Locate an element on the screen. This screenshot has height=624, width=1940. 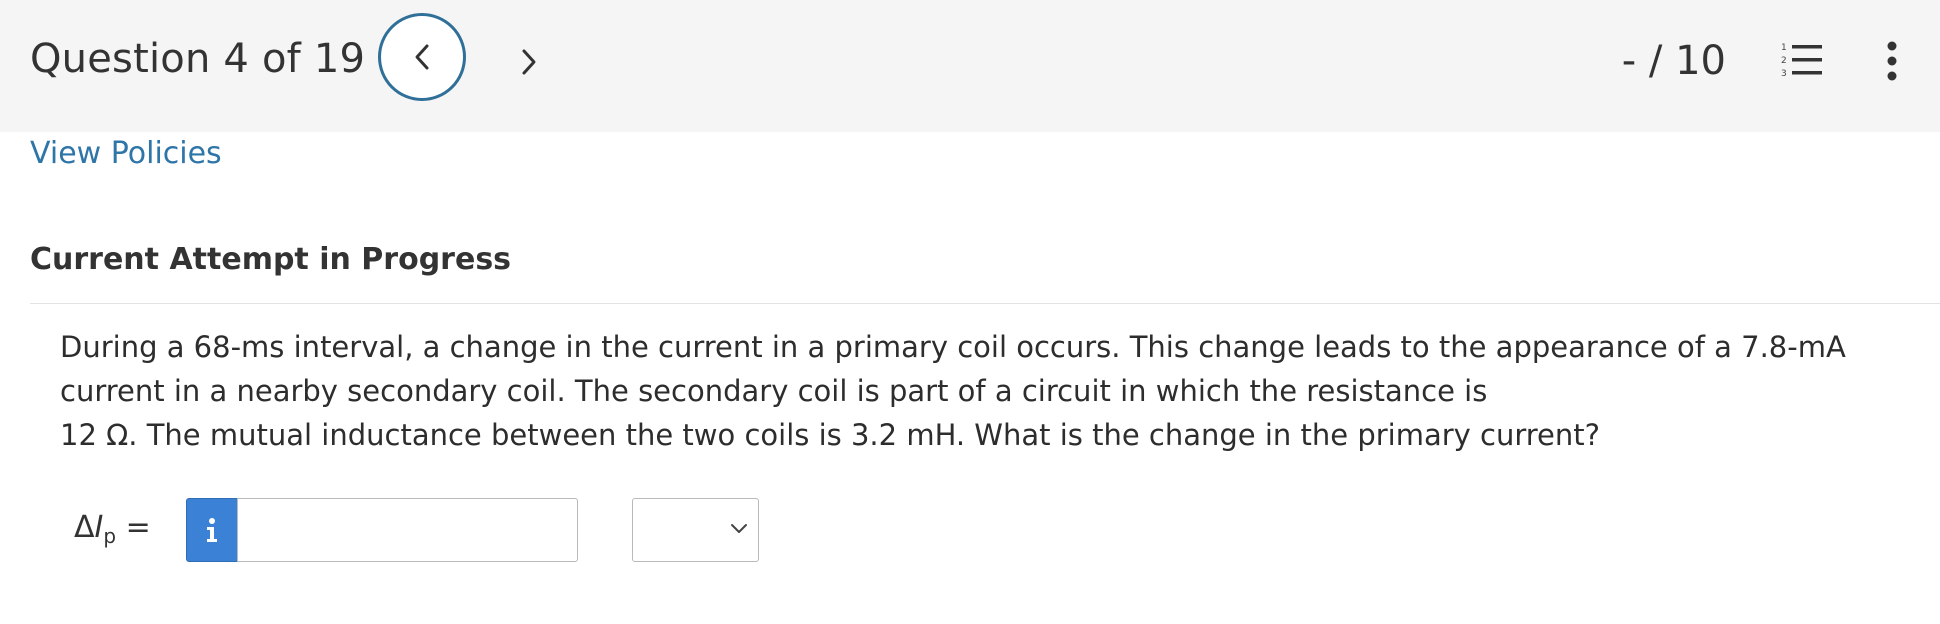
question-list-button: 1 2 3 is located at coordinates (1803, 60).